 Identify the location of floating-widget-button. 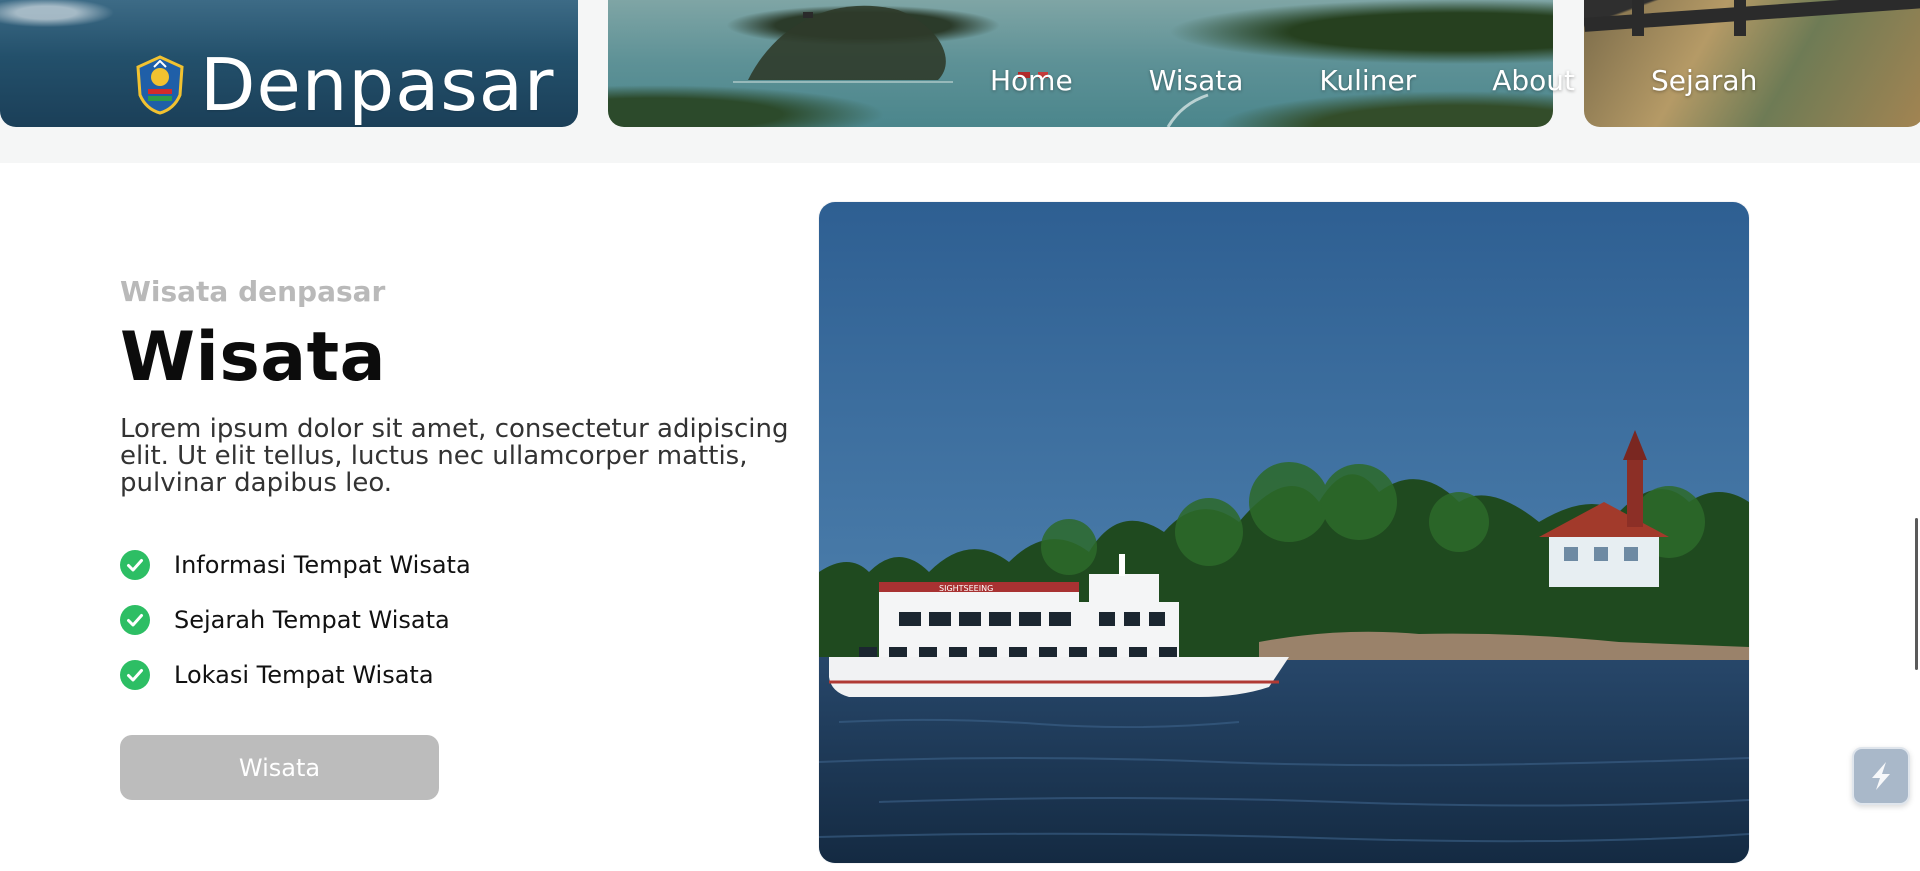
(1881, 776).